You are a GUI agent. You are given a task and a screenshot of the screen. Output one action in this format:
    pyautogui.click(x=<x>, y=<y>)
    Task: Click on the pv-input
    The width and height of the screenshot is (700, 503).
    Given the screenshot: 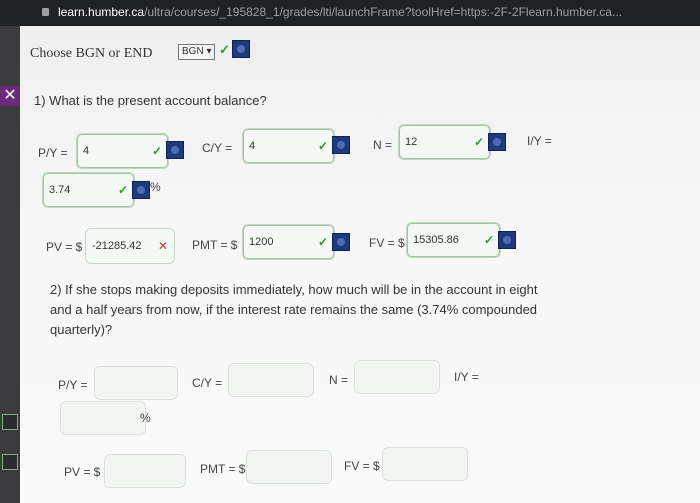 What is the action you would take?
    pyautogui.click(x=145, y=471)
    